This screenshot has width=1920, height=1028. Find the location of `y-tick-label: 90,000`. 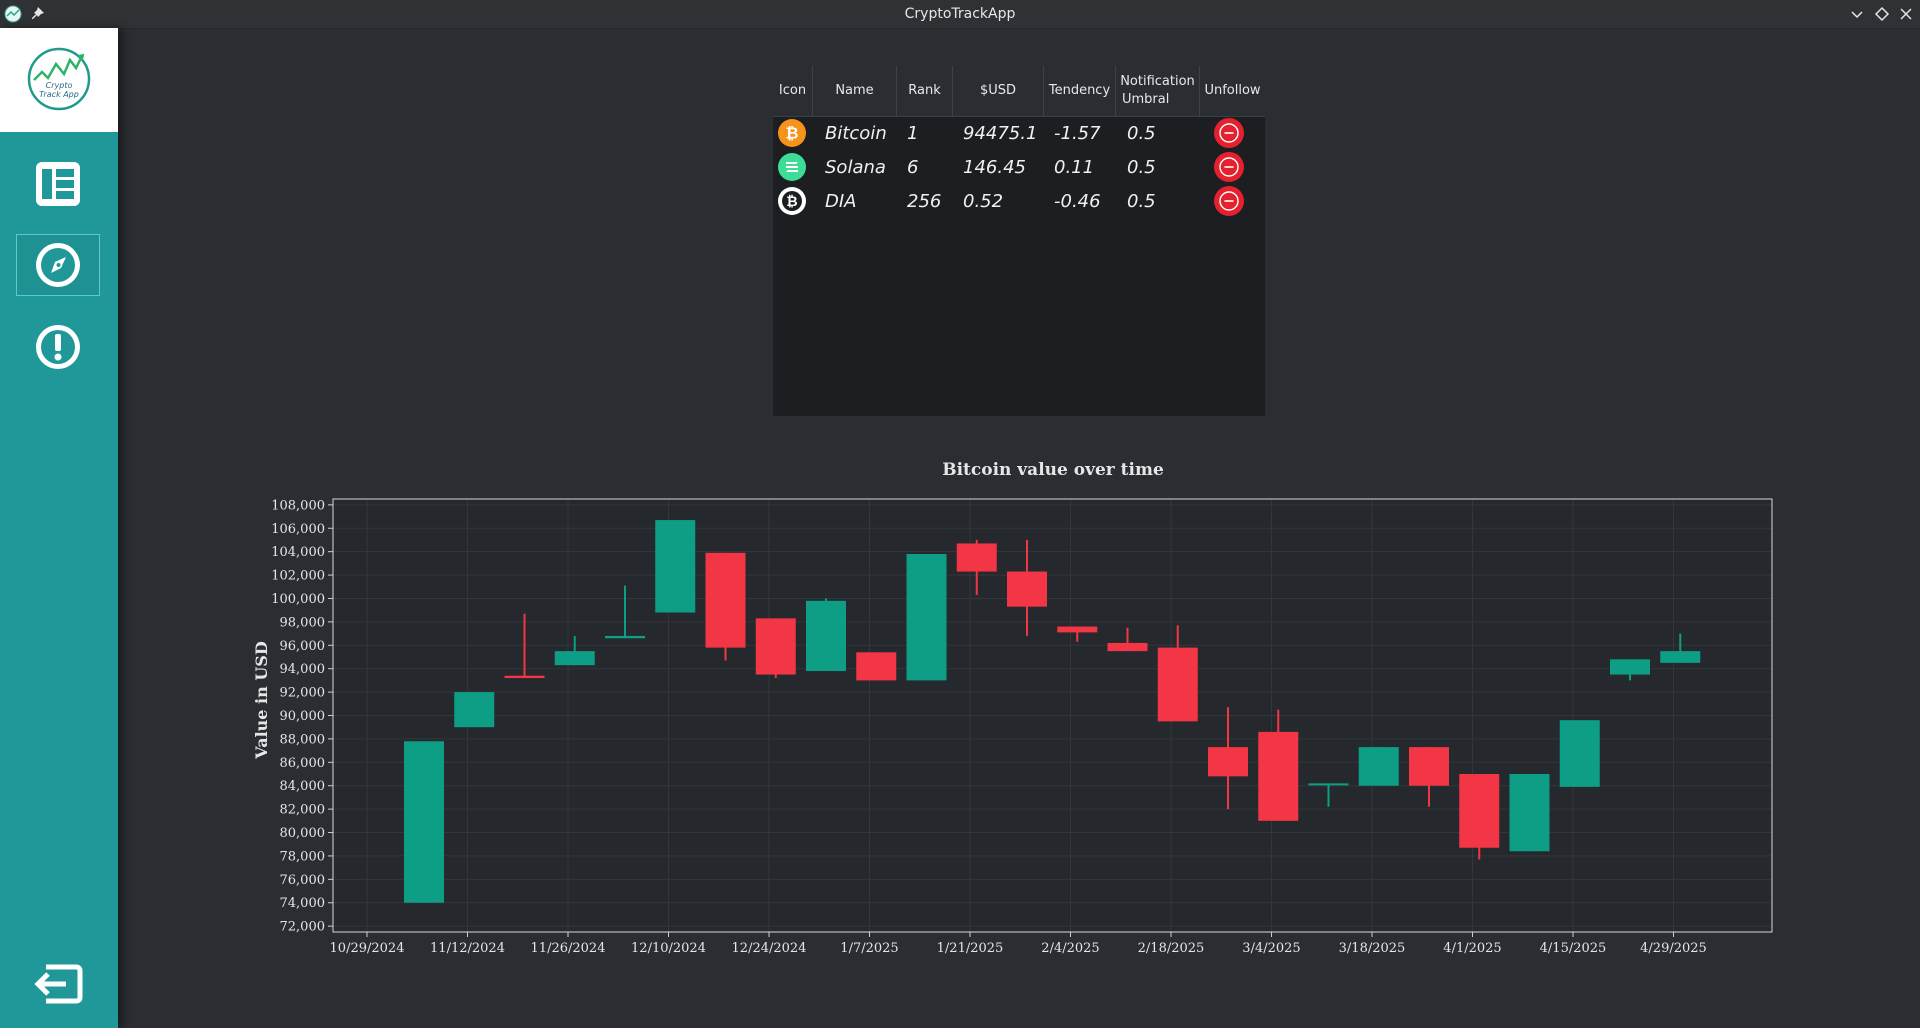

y-tick-label: 90,000 is located at coordinates (303, 716).